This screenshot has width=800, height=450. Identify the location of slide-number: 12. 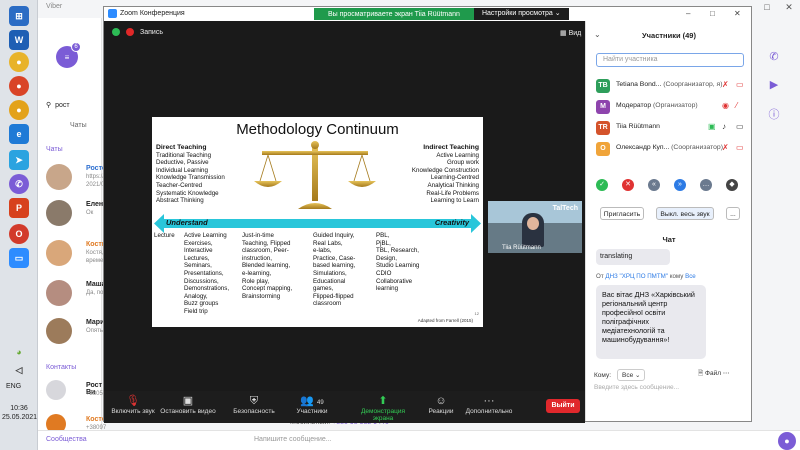
(476, 313).